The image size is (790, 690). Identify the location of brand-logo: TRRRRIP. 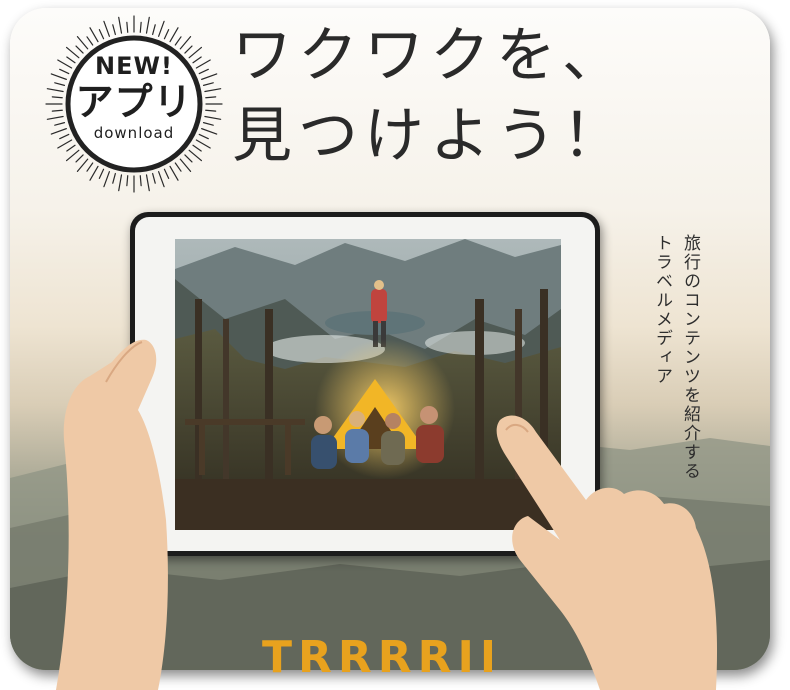
(377, 656).